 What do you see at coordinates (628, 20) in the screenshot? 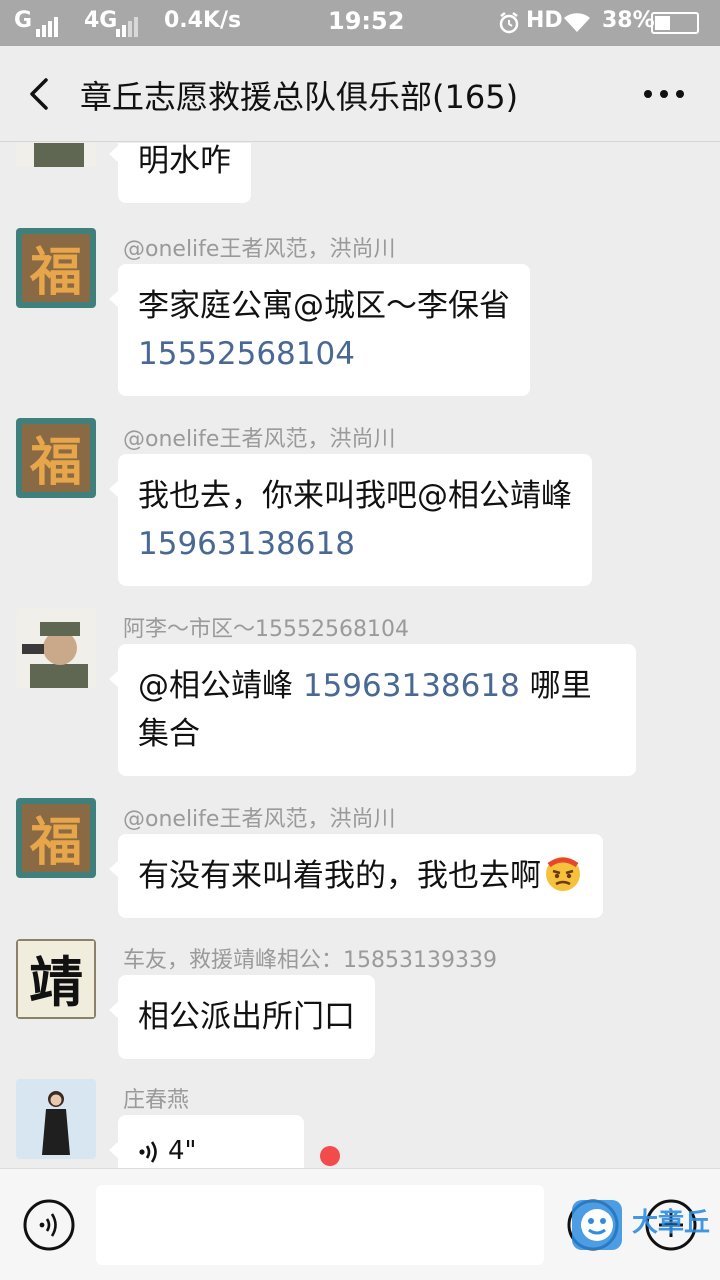
I see `battery-percent: 38%` at bounding box center [628, 20].